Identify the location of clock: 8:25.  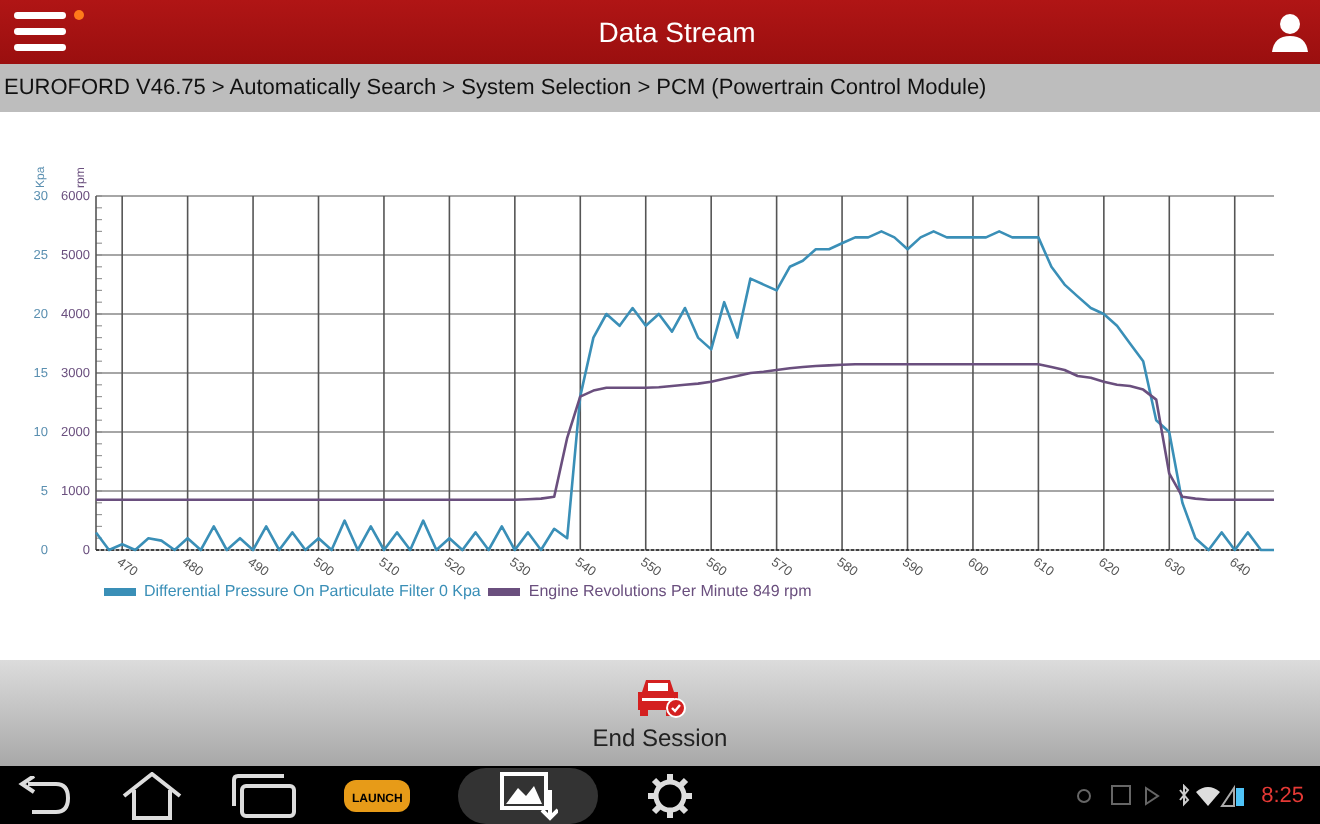
(1282, 795).